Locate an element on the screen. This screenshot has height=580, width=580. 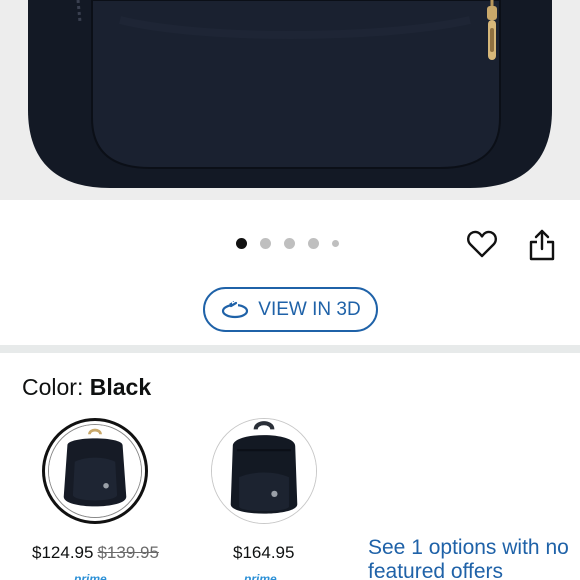
swatch-price-1: $124.95 $139.95 is located at coordinates (95, 553).